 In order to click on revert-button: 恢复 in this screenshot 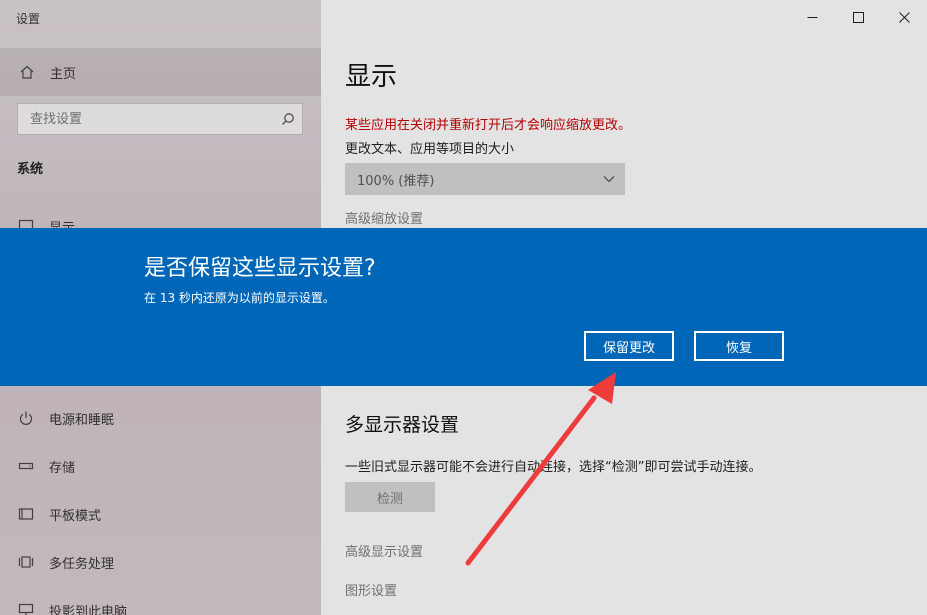, I will do `click(739, 346)`.